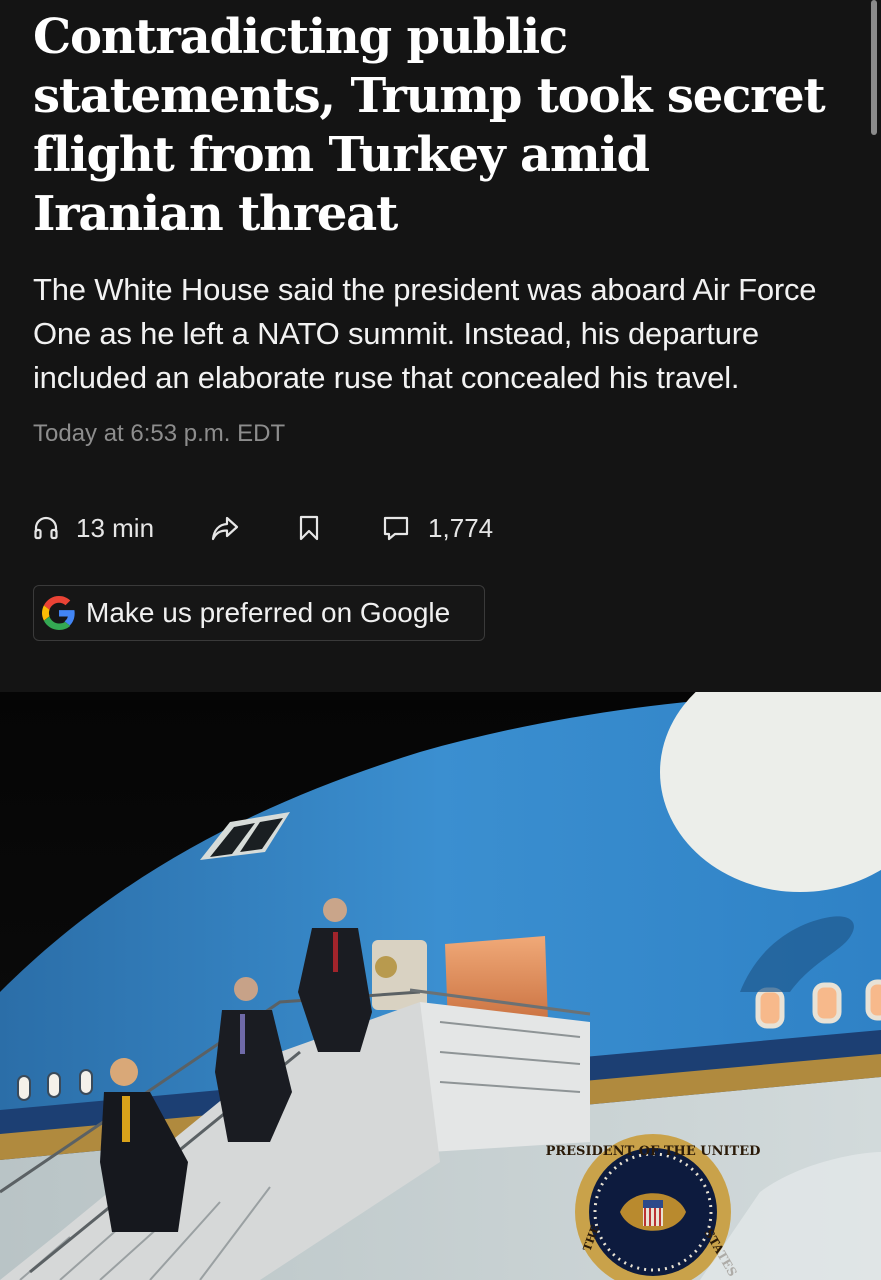  I want to click on share-icon, so click(225, 528).